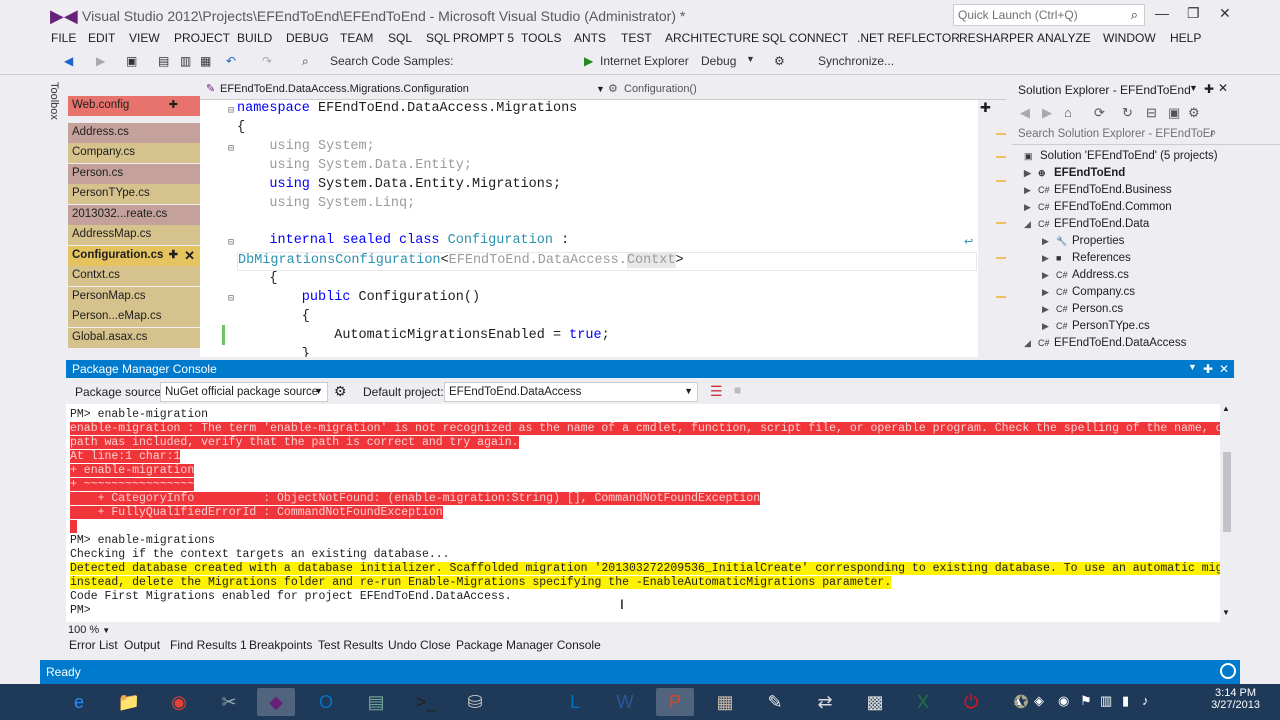  I want to click on menu-tools: TOOLS, so click(541, 38).